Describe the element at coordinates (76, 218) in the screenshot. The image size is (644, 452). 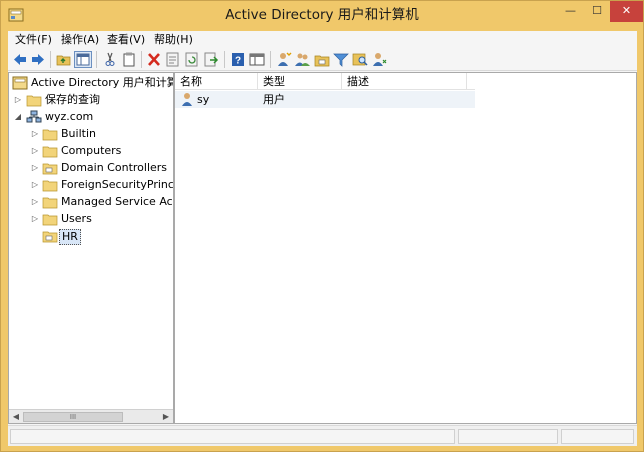
I see `tree-item-label: Users` at that location.